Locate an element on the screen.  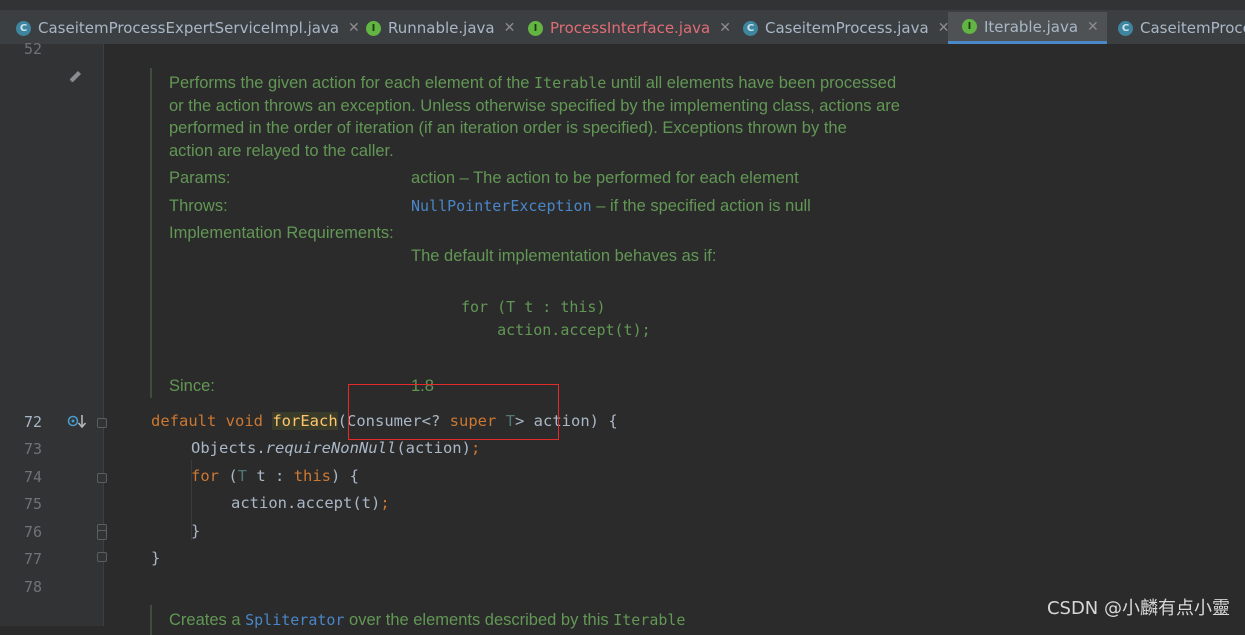
highlight-annotation-box is located at coordinates (453, 412).